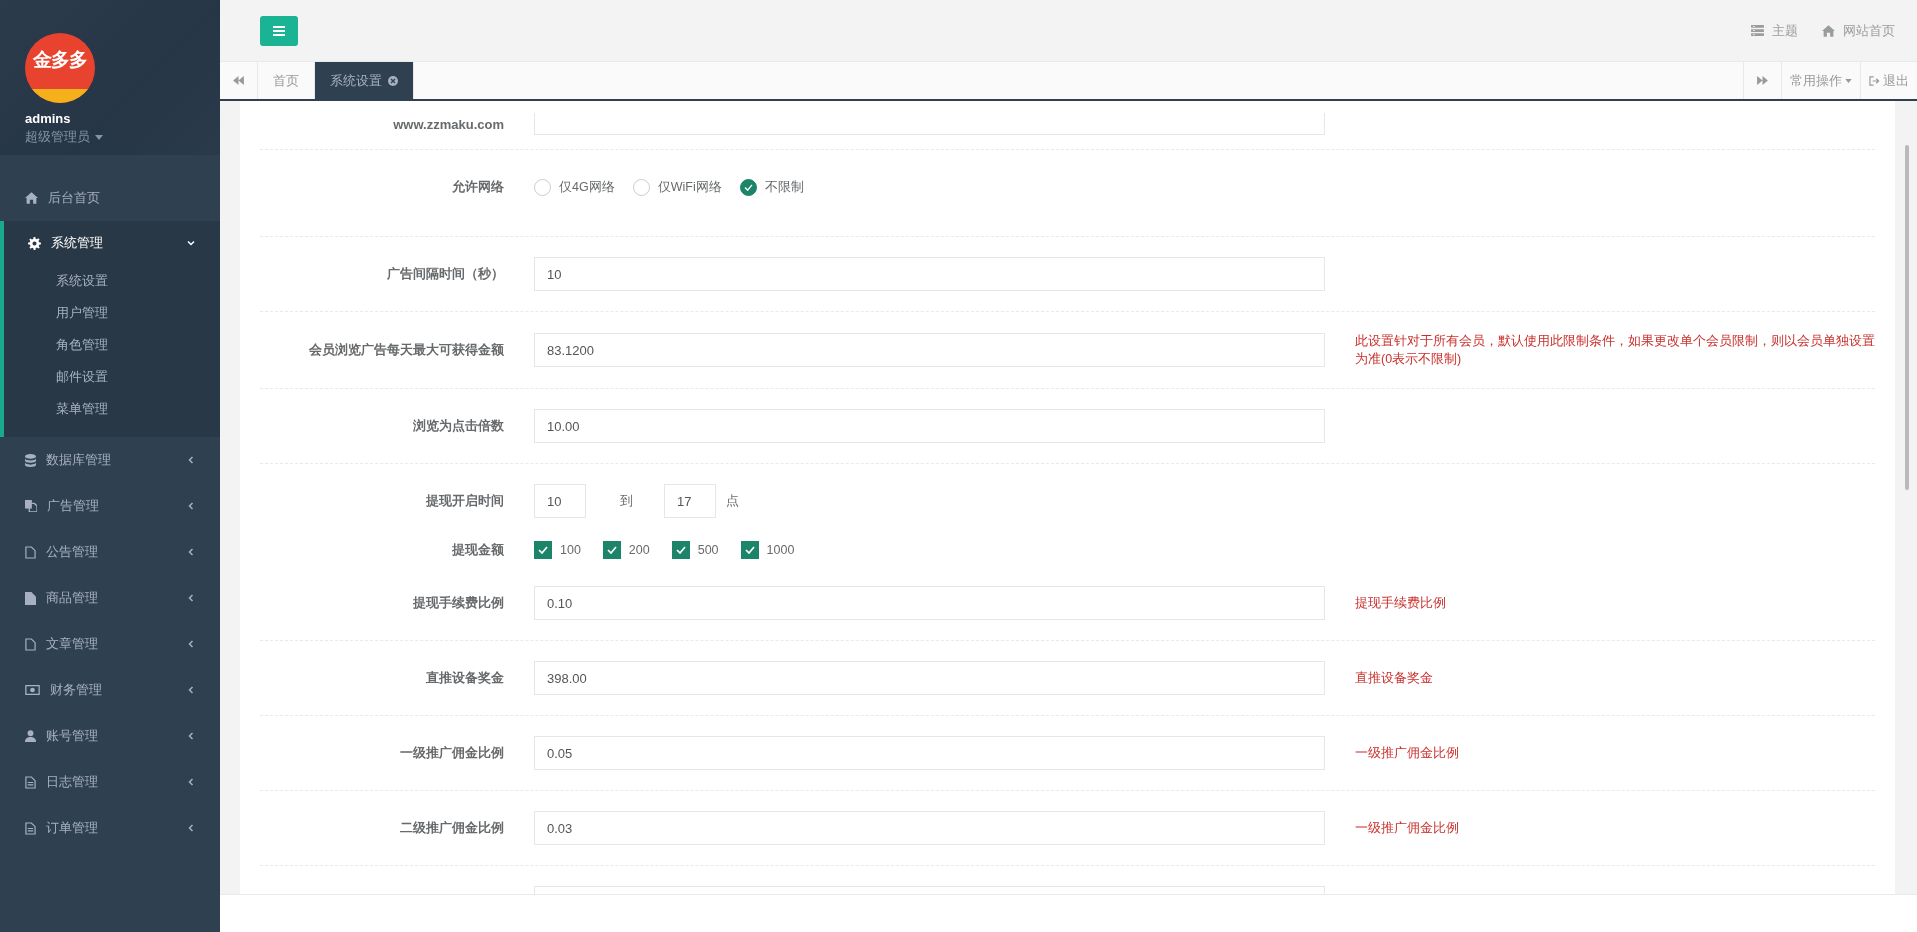 This screenshot has width=1917, height=932. What do you see at coordinates (72, 736) in the screenshot?
I see `sidebar-item-label: 账号管理` at bounding box center [72, 736].